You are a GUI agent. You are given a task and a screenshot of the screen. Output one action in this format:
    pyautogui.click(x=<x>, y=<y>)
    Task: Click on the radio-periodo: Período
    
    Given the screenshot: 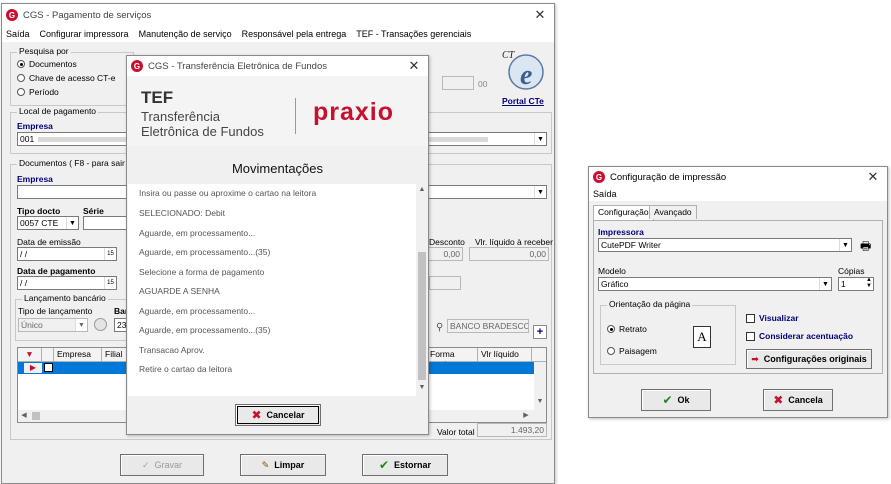 What is the action you would take?
    pyautogui.click(x=38, y=92)
    